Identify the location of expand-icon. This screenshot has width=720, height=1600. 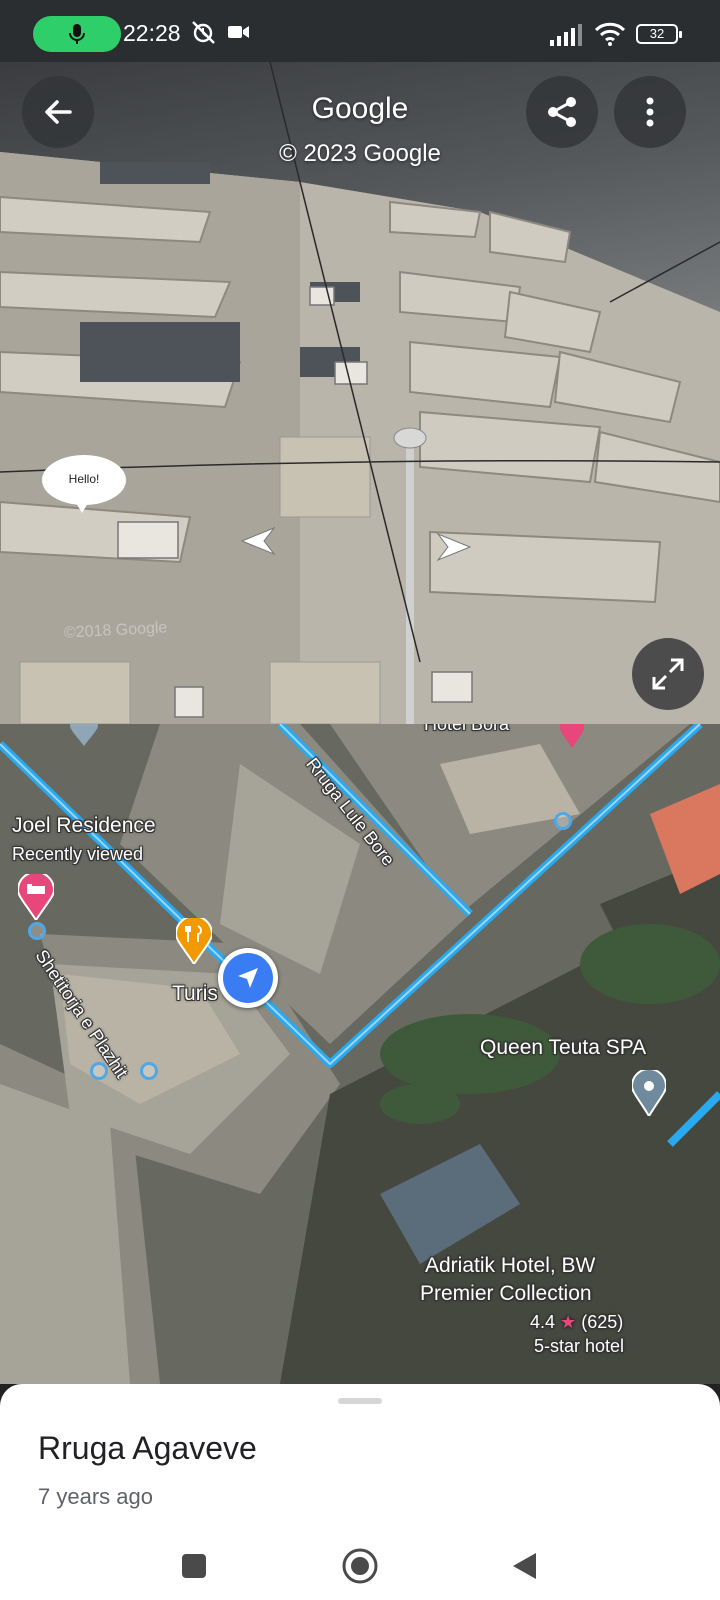
(668, 674).